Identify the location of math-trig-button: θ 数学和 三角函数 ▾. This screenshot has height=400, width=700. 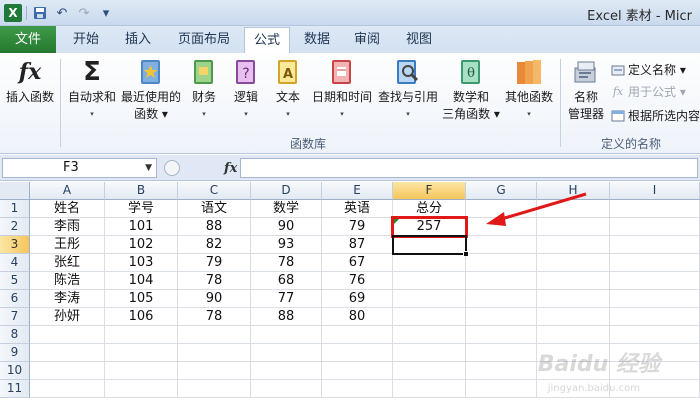
(471, 90).